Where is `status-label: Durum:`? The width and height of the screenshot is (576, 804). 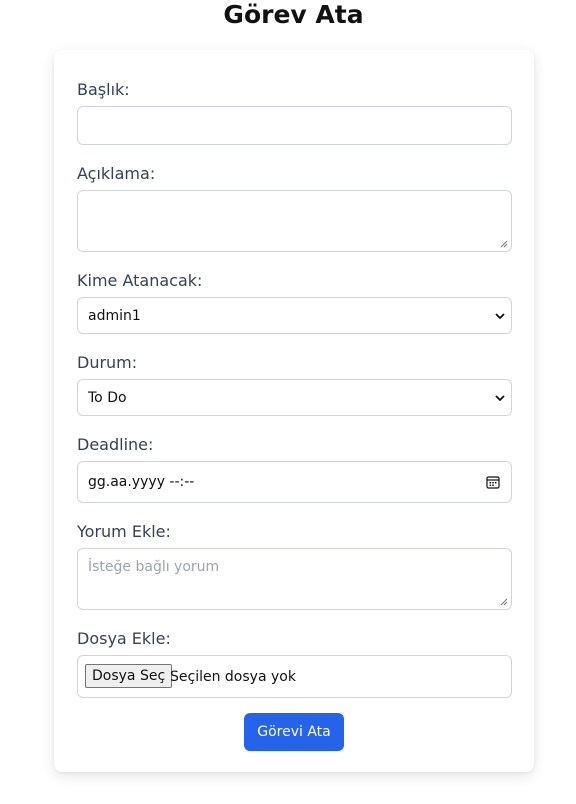
status-label: Durum: is located at coordinates (107, 362).